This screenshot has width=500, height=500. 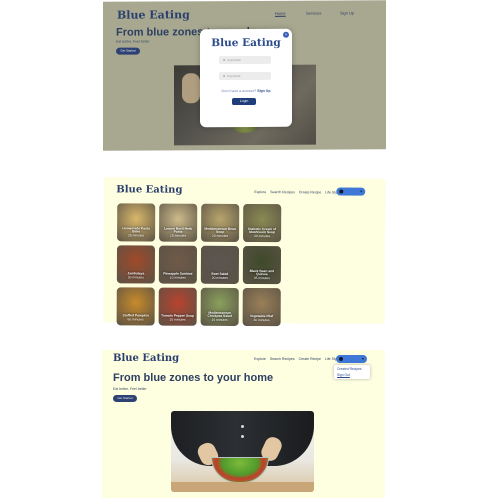 I want to click on recipe-card: Stuffed Pumpkin 60 minutes, so click(x=135, y=306).